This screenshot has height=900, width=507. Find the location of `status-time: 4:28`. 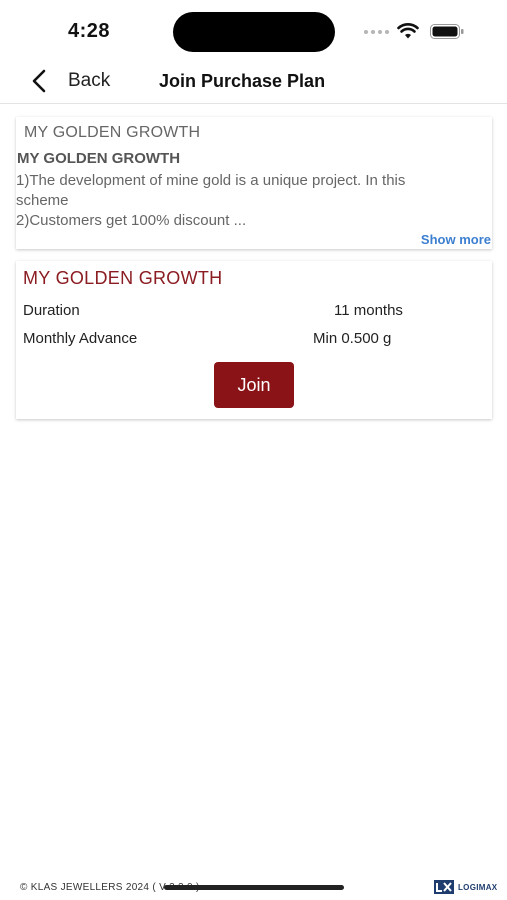

status-time: 4:28 is located at coordinates (89, 31).